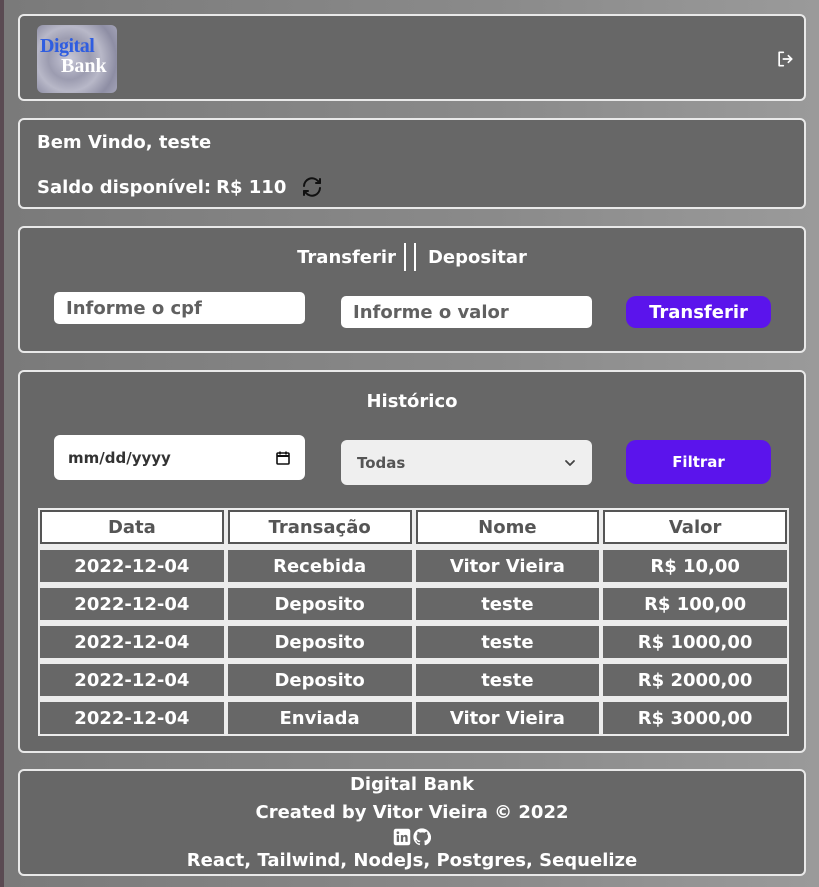  Describe the element at coordinates (412, 812) in the screenshot. I see `footer-credits: Created by Vitor Vieira © 2022` at that location.